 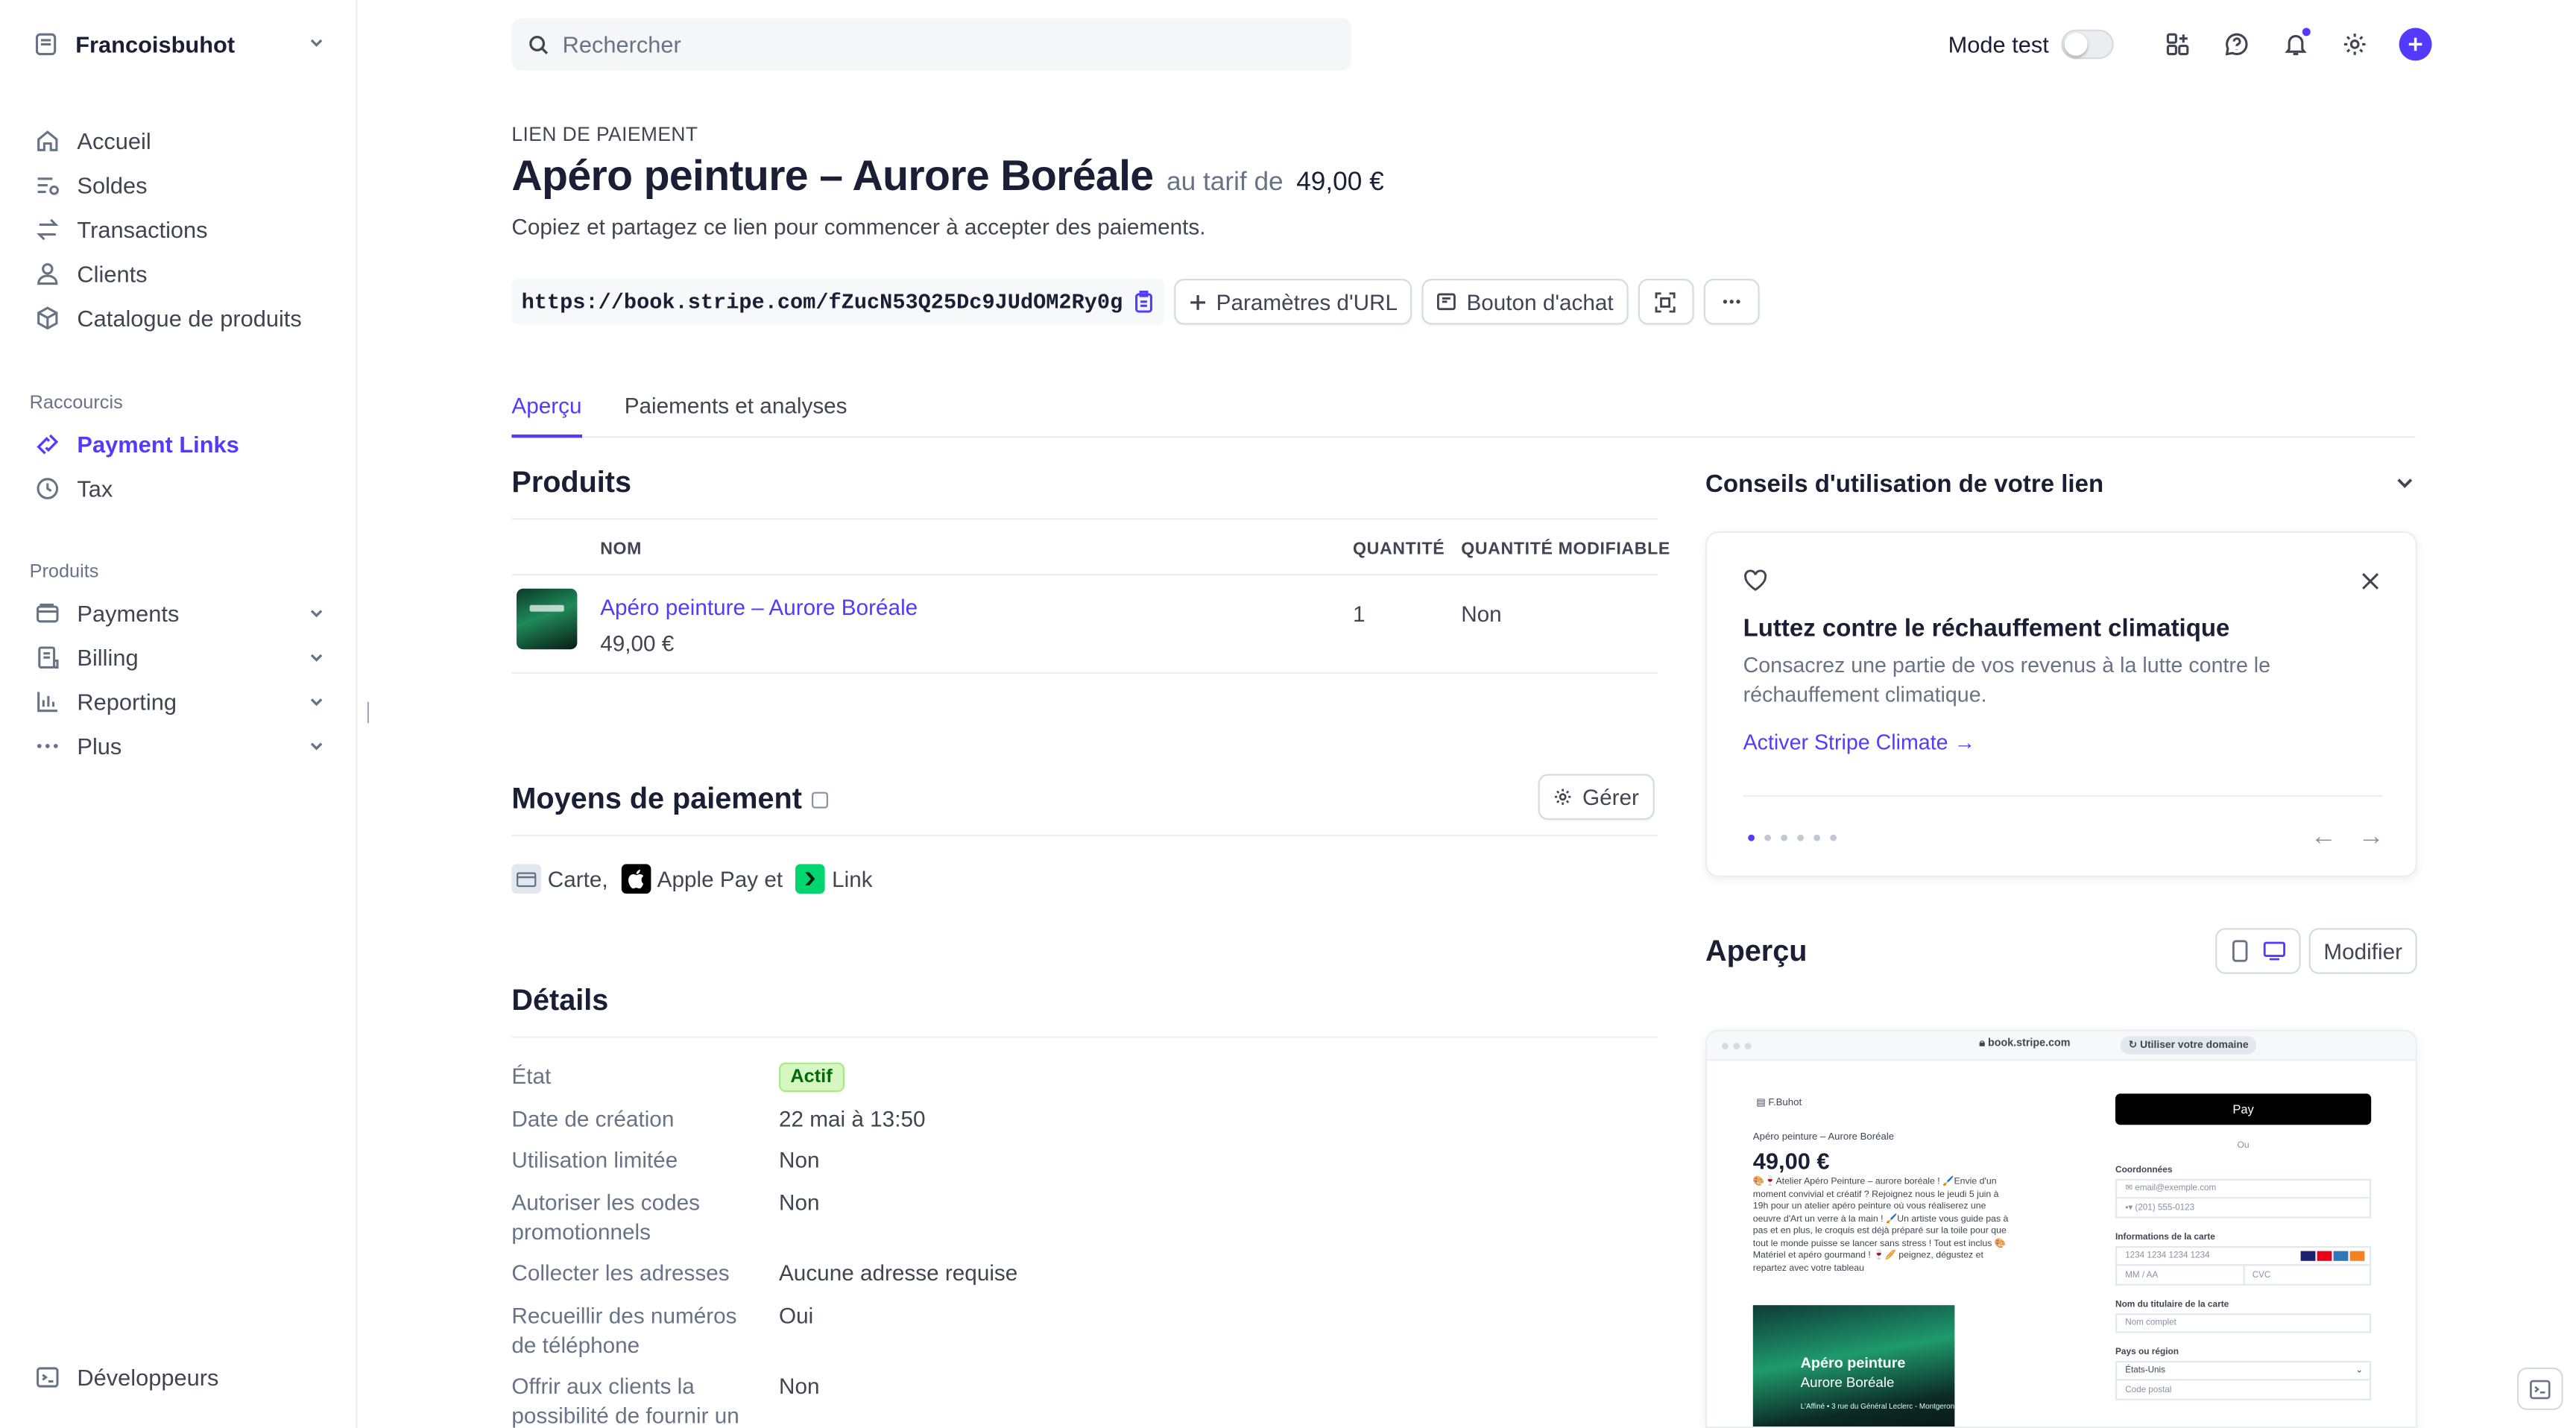 What do you see at coordinates (2371, 838) in the screenshot?
I see `arrow-right-icon: →` at bounding box center [2371, 838].